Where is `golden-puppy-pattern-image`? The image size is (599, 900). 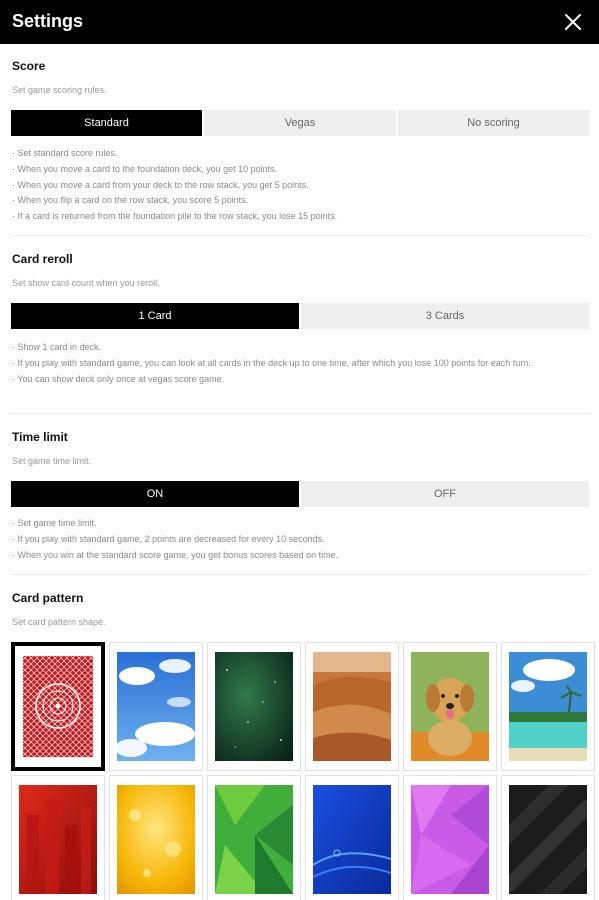 golden-puppy-pattern-image is located at coordinates (450, 706).